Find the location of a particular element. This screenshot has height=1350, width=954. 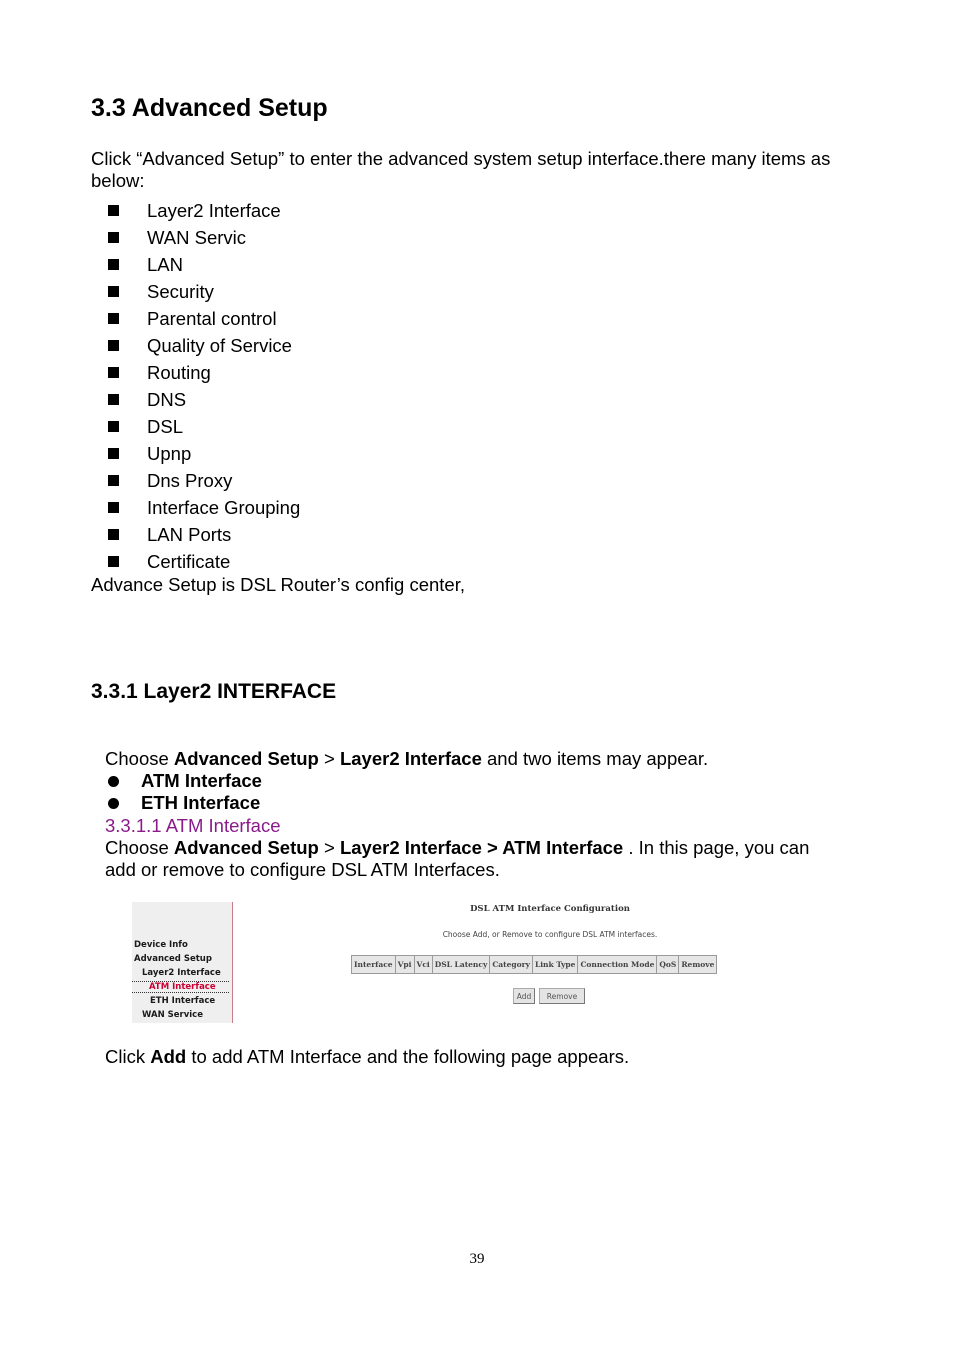

list-item: DSL is located at coordinates (204, 426).